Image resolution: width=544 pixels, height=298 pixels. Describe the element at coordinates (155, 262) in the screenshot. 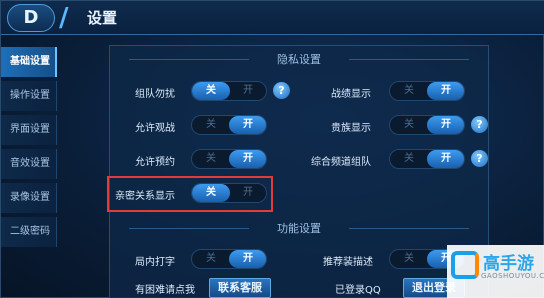

I see `row-label: 局内打字` at that location.